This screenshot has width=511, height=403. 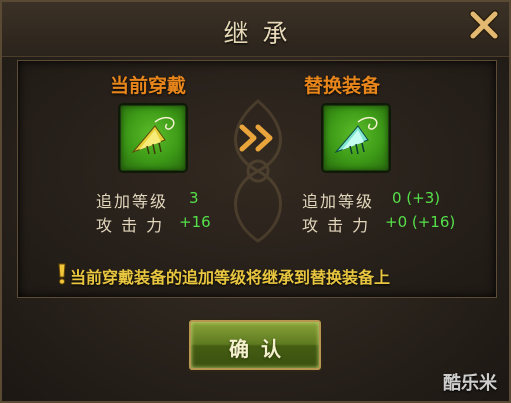 I want to click on replacement-equipment-title: 替换装备, so click(x=342, y=86).